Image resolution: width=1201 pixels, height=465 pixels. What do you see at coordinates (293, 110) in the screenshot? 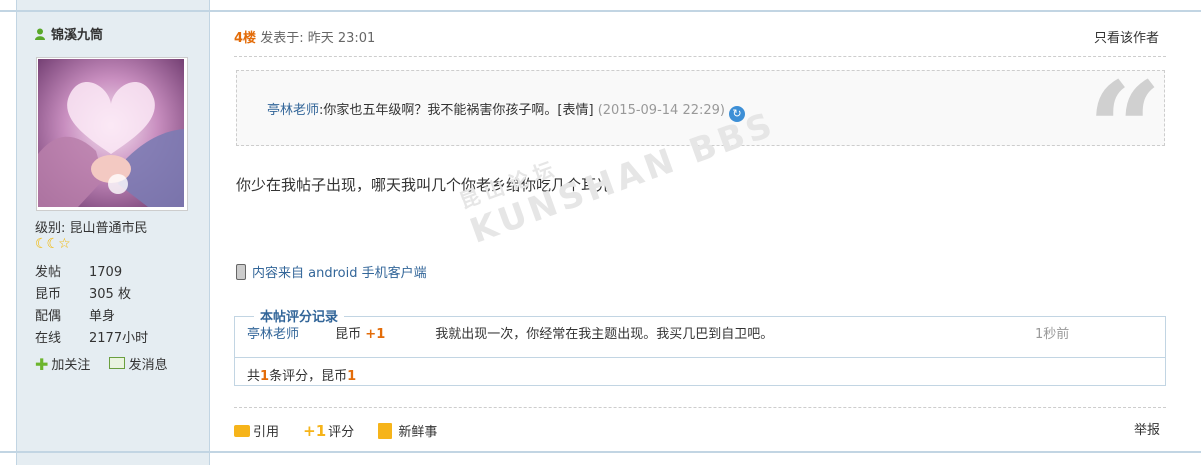
I see `quote-author: 亭林老师` at bounding box center [293, 110].